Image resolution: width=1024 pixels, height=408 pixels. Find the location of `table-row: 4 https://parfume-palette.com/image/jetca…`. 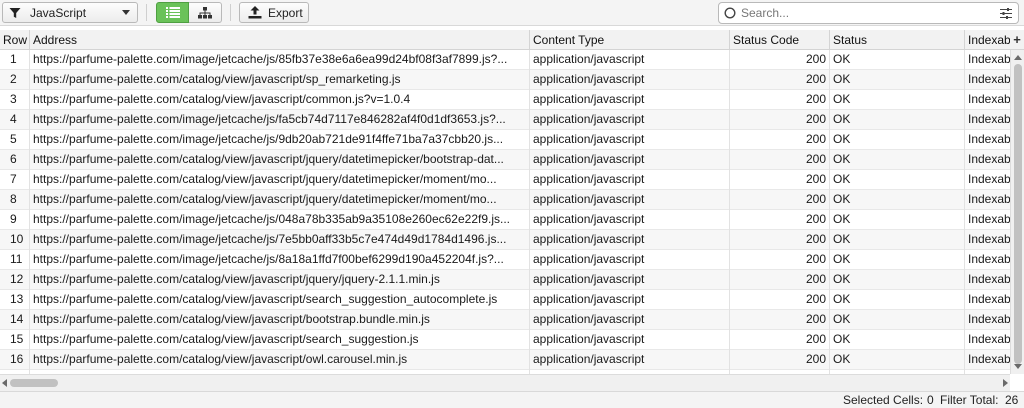

table-row: 4 https://parfume-palette.com/image/jetca… is located at coordinates (505, 120).